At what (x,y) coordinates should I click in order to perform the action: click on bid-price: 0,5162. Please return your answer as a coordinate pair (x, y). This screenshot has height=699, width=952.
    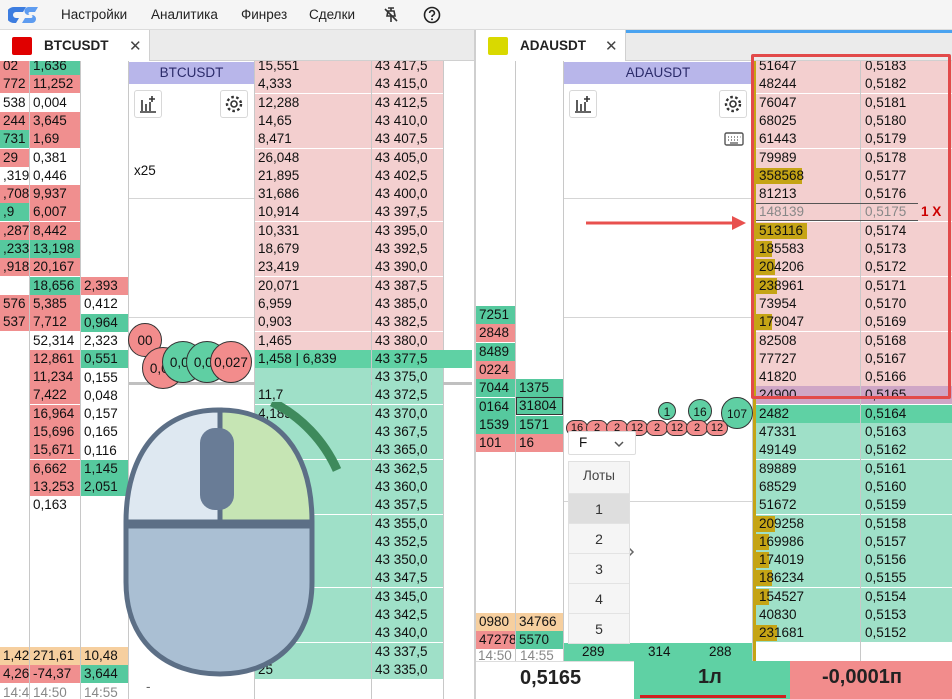
    Looking at the image, I should click on (906, 450).